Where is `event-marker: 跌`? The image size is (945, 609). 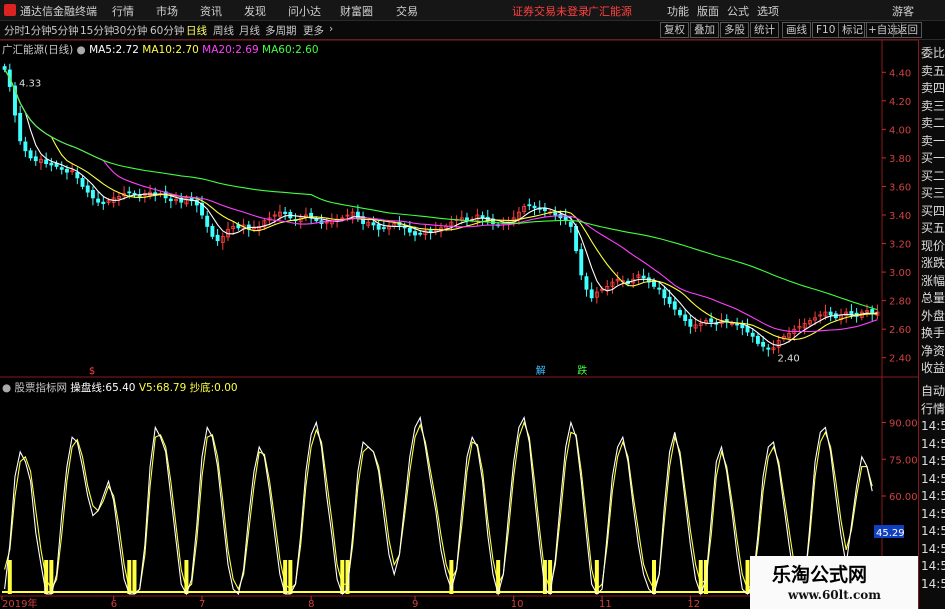
event-marker: 跌 is located at coordinates (582, 370).